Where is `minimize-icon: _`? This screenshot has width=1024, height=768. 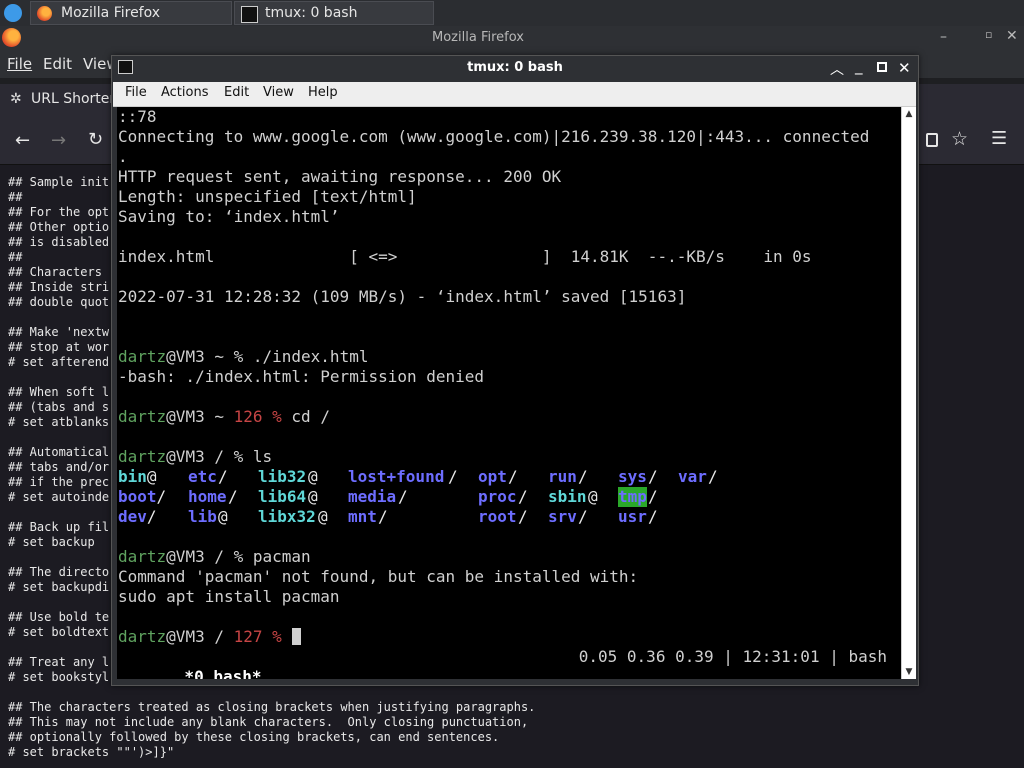 minimize-icon: _ is located at coordinates (859, 66).